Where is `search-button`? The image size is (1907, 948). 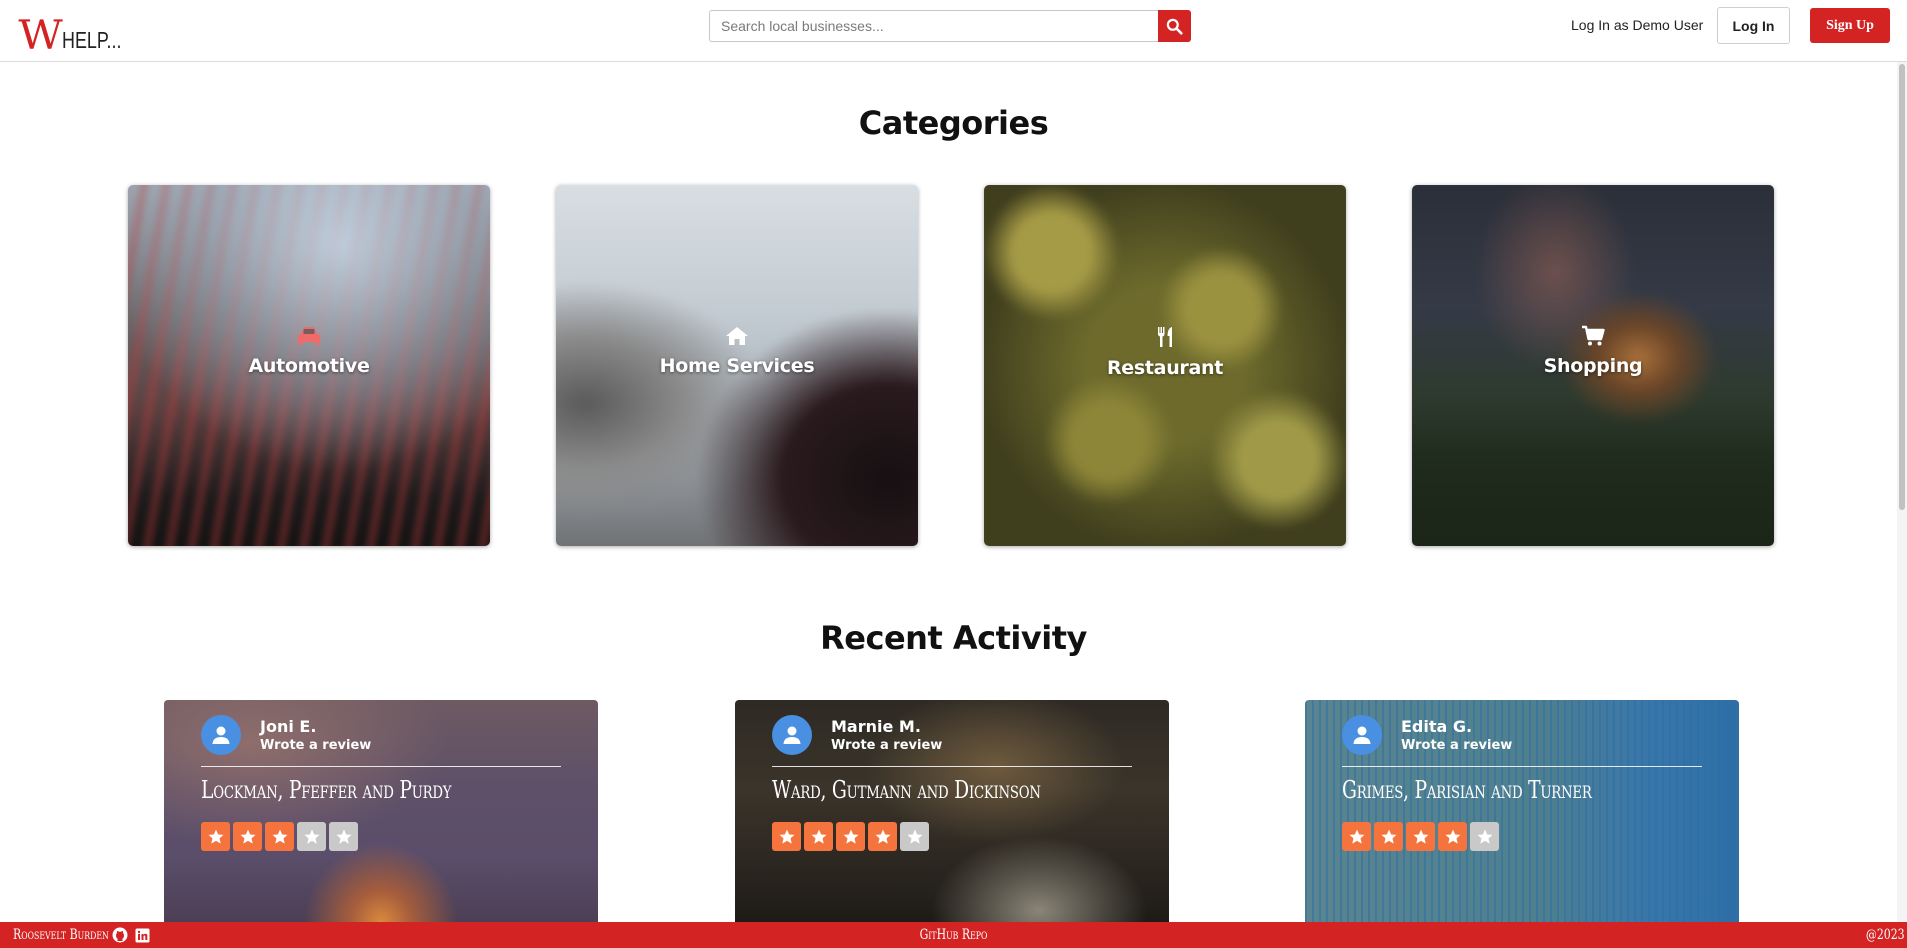
search-button is located at coordinates (1174, 26).